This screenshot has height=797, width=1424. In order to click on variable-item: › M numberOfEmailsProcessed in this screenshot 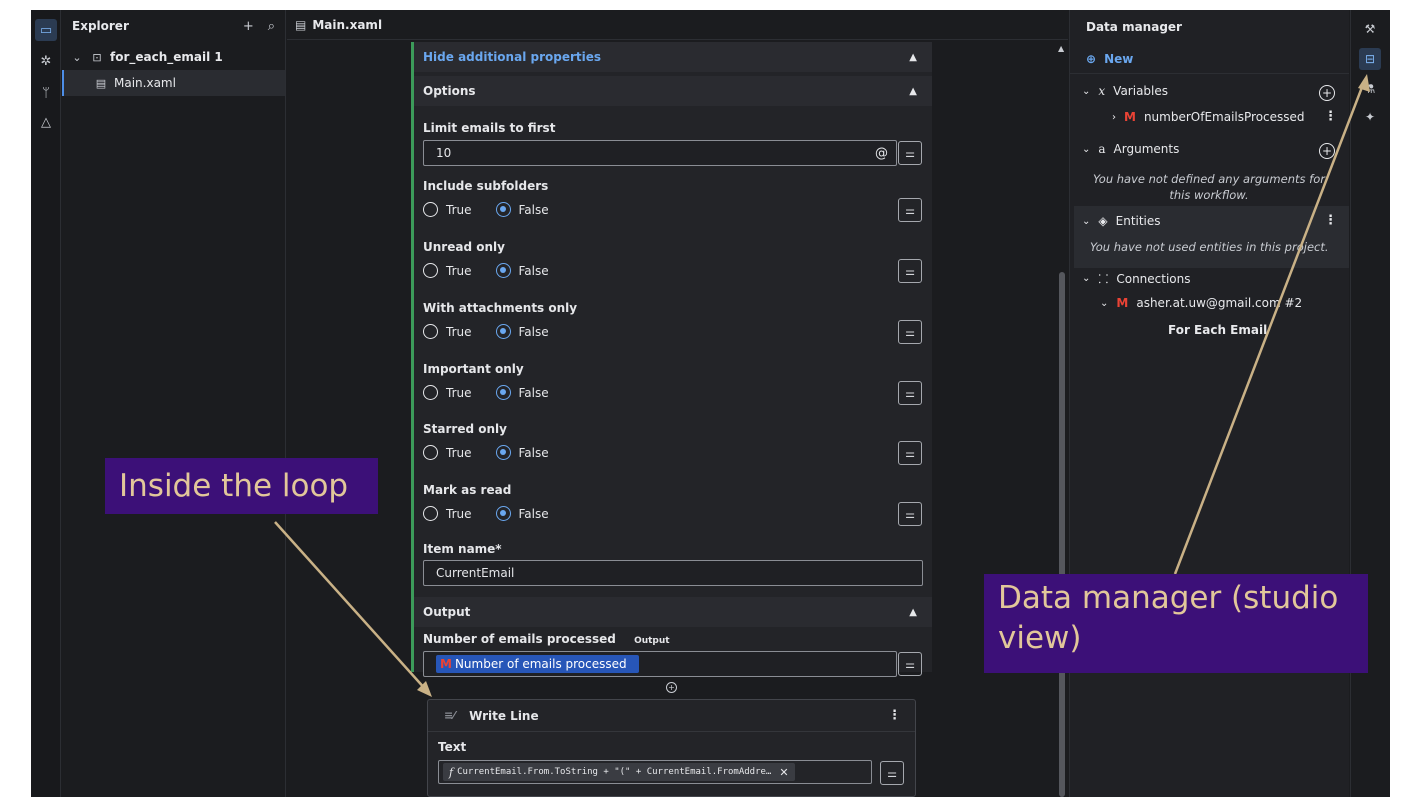, I will do `click(1208, 117)`.